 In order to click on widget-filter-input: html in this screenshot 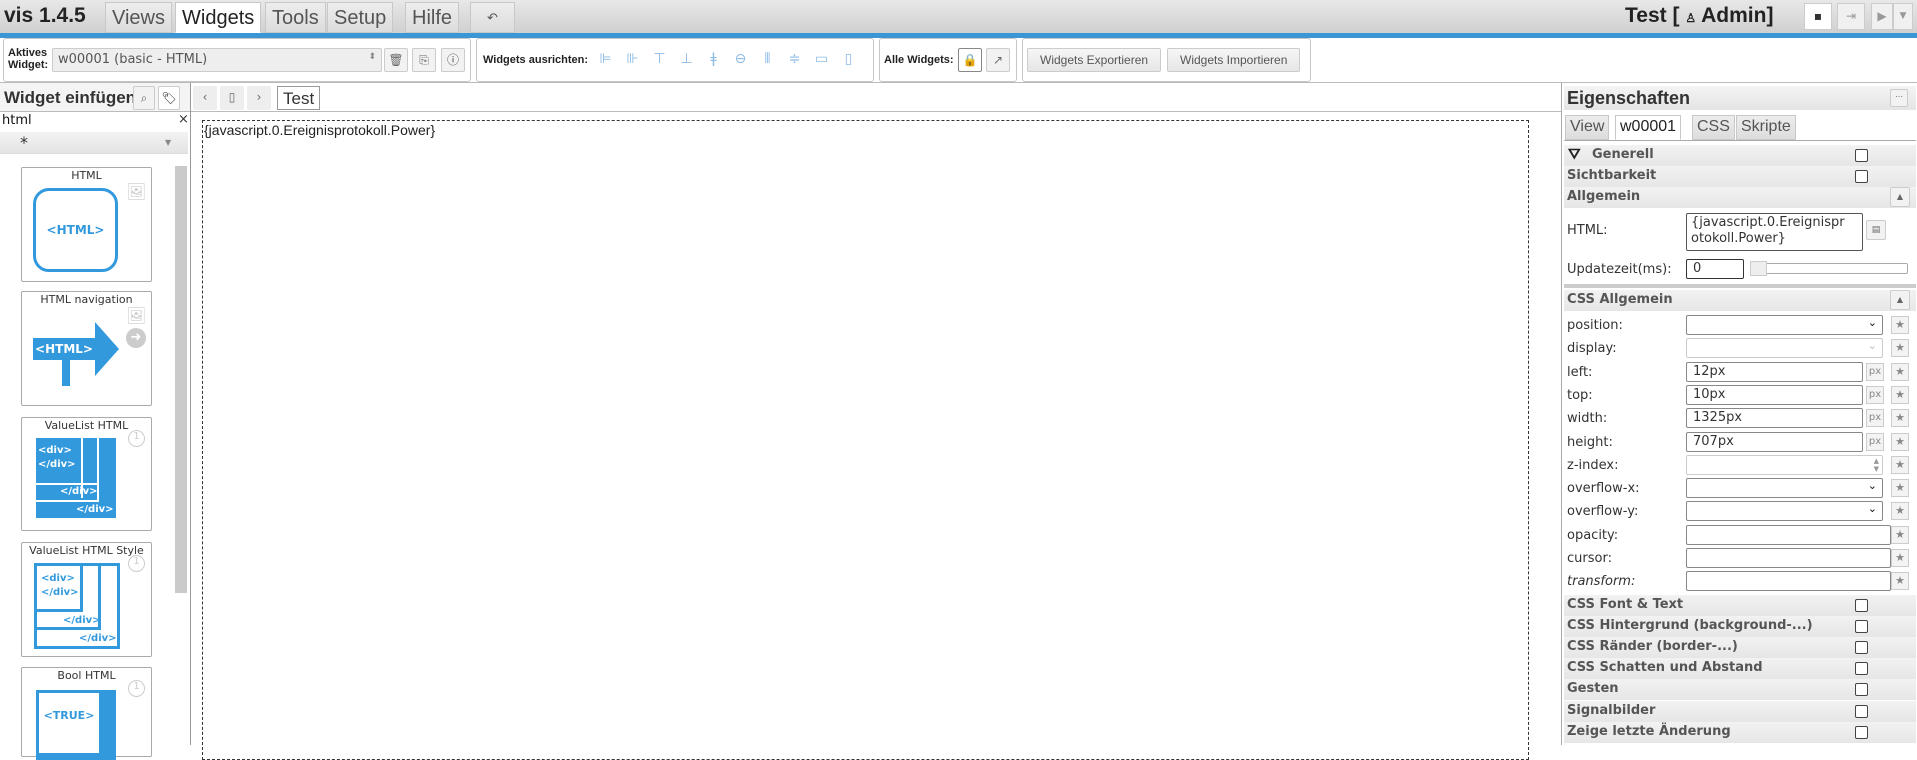, I will do `click(17, 120)`.